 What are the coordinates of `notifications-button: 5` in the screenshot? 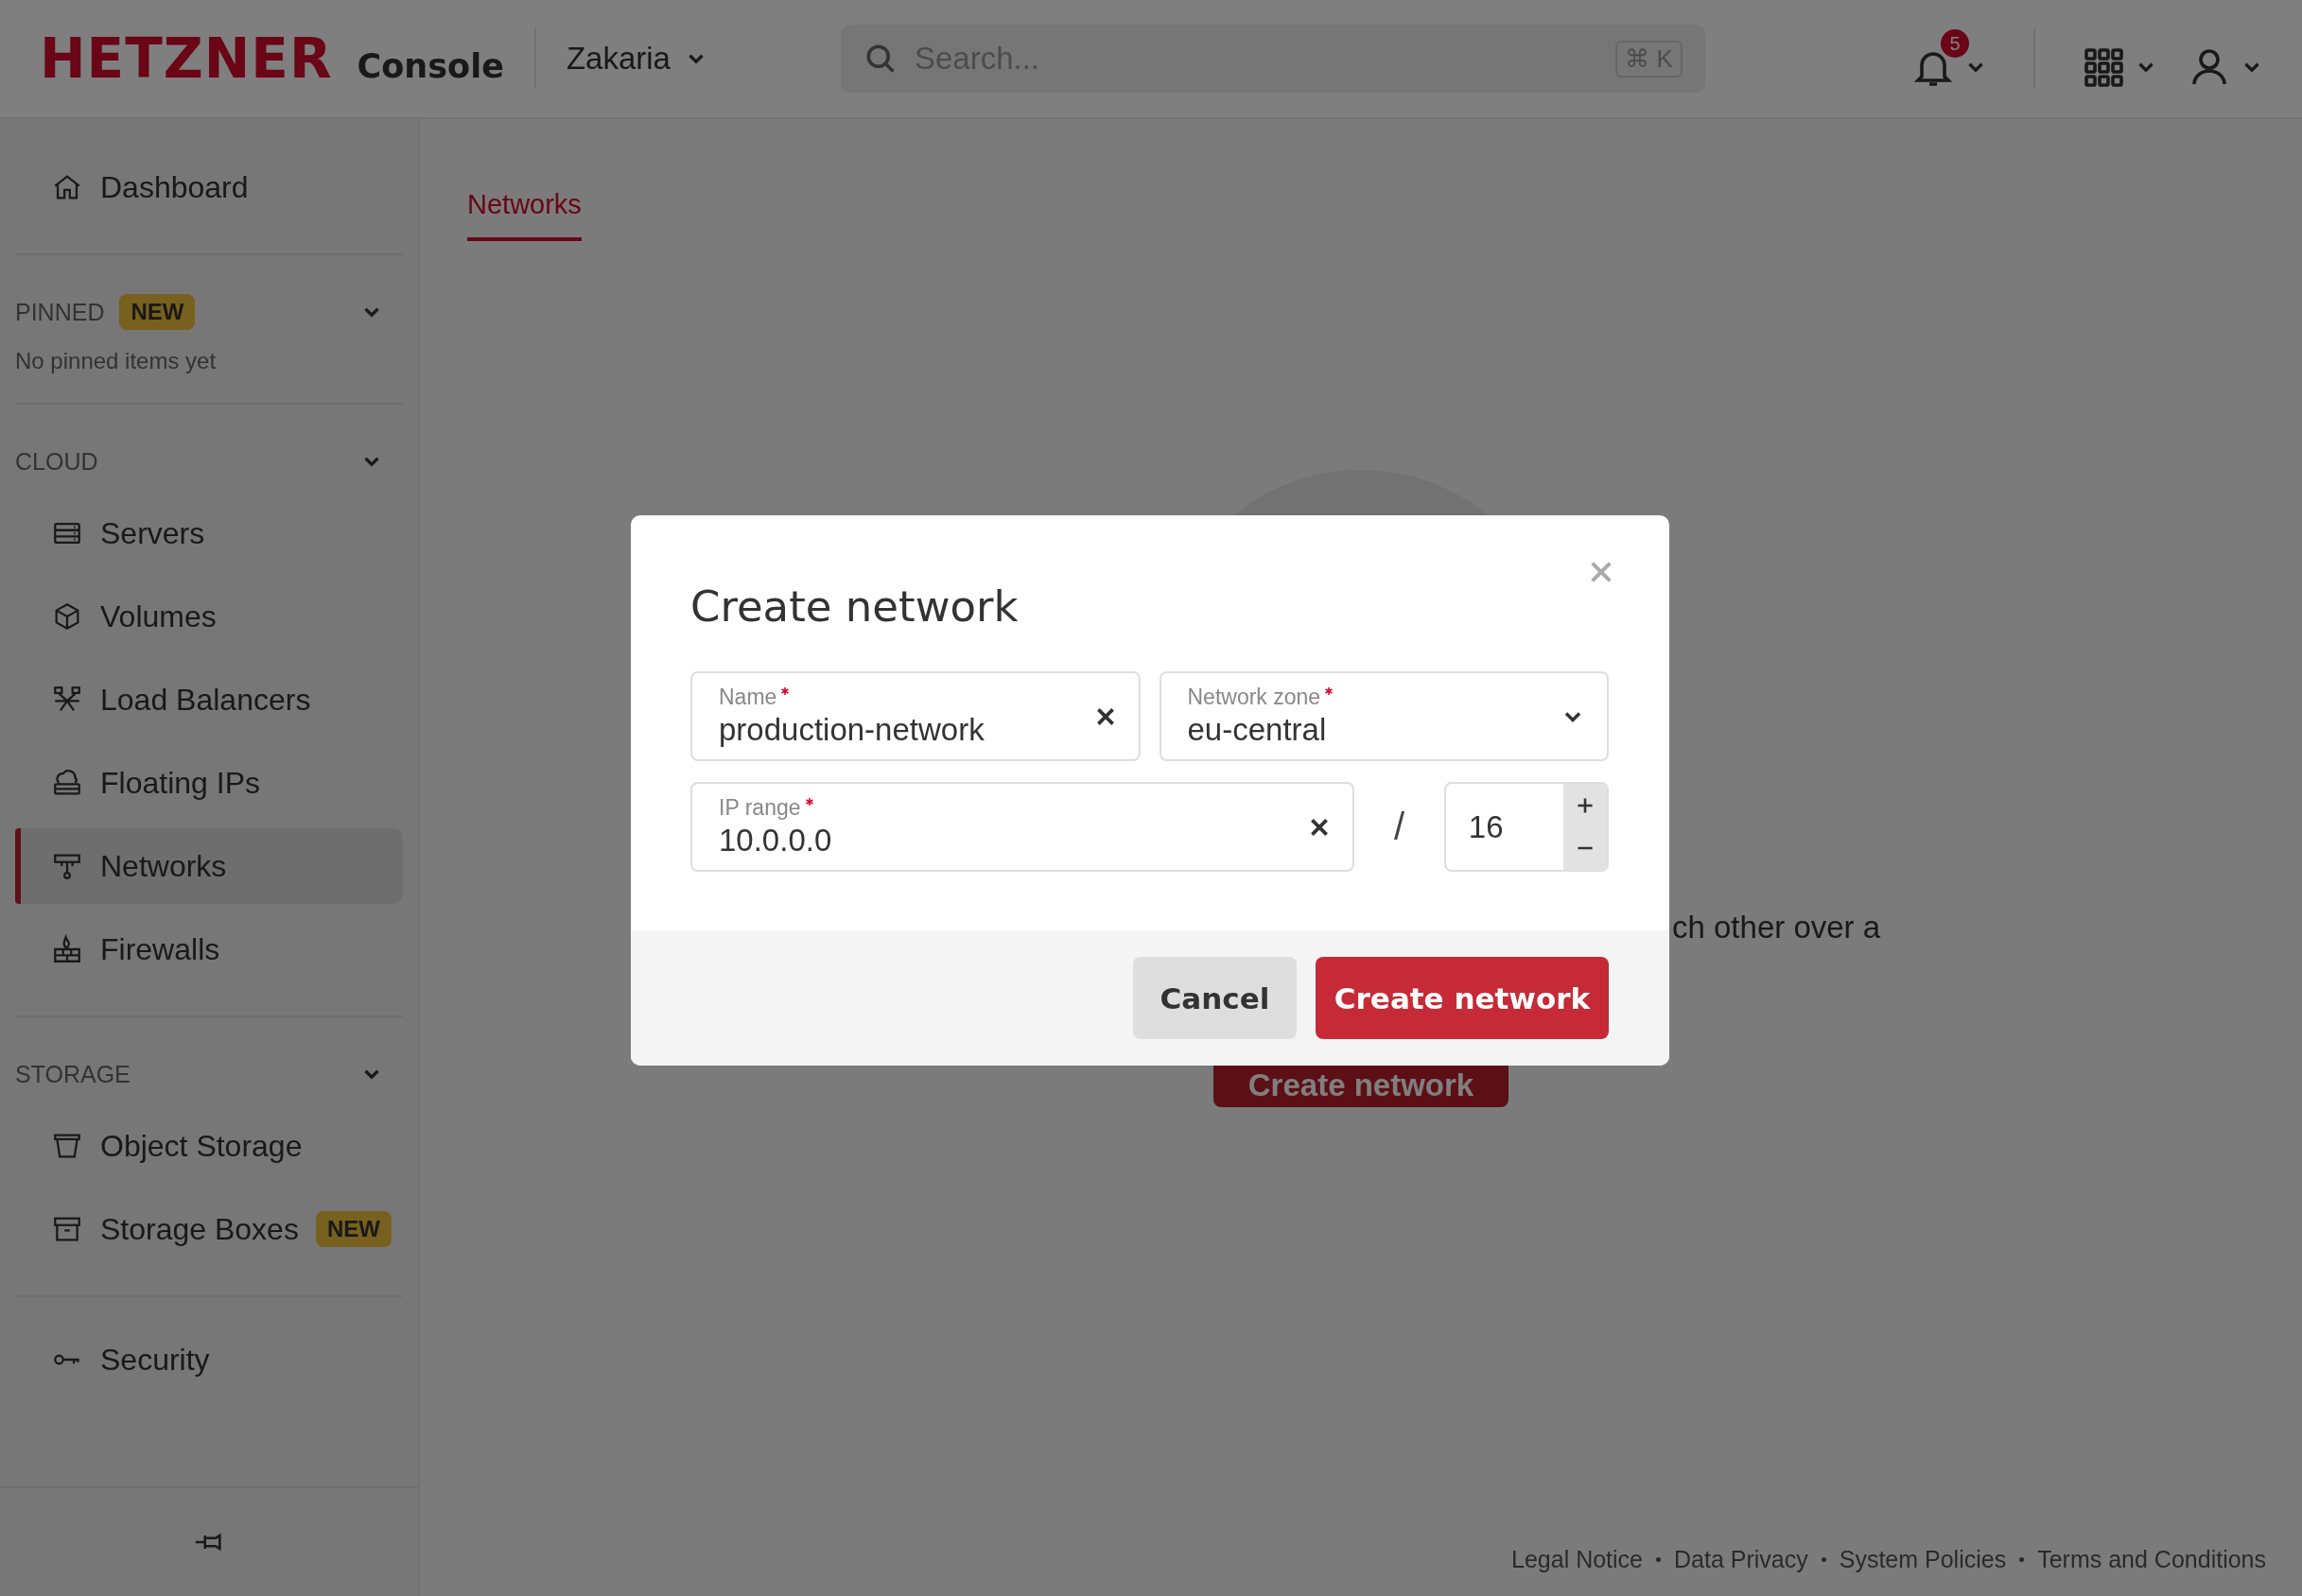 It's located at (1949, 59).